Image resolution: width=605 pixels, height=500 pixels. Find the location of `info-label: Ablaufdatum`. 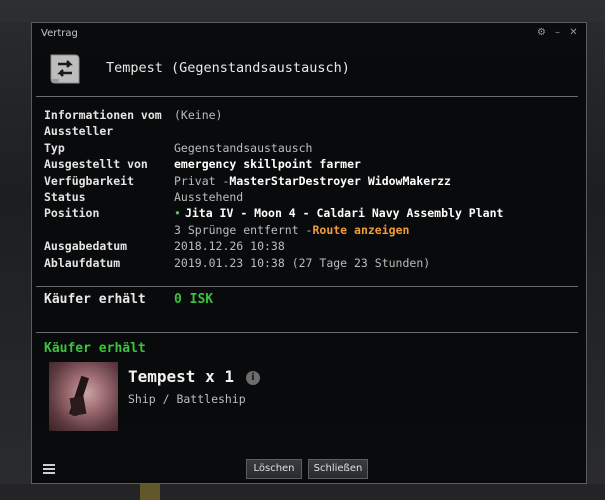

info-label: Ablaufdatum is located at coordinates (82, 262).